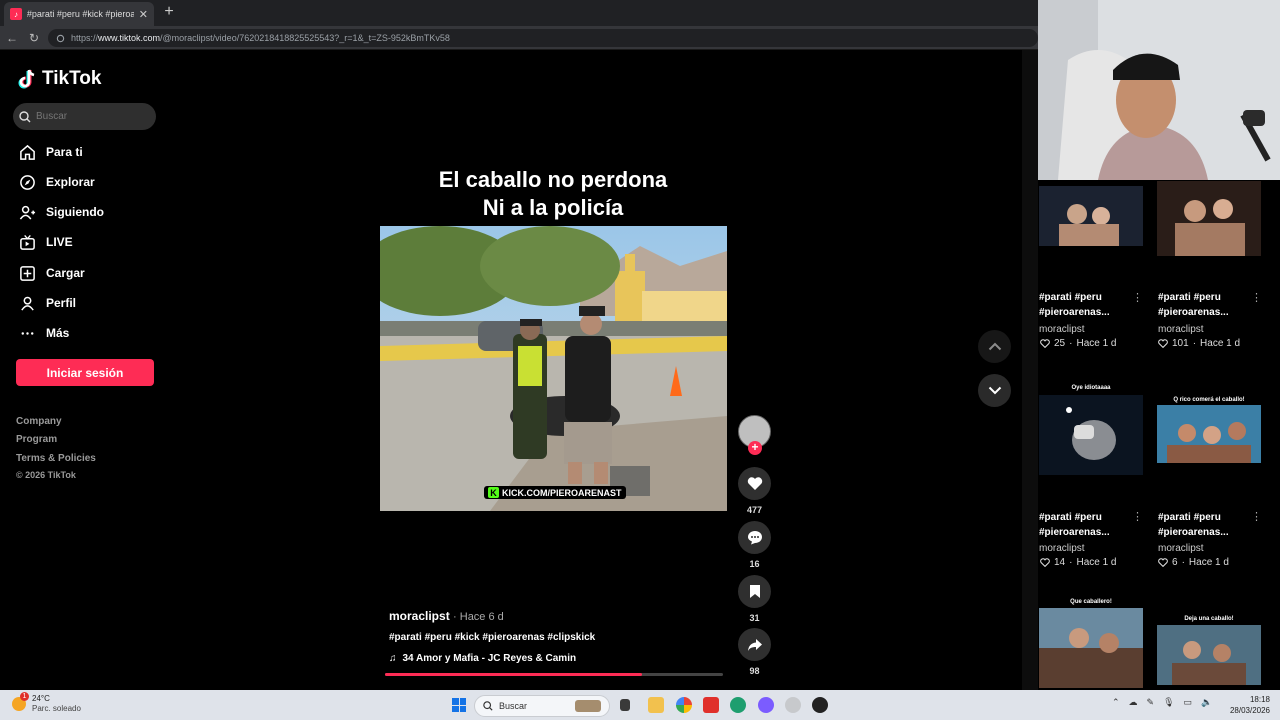 The image size is (1280, 720). Describe the element at coordinates (1168, 702) in the screenshot. I see `mic-icon: 🎙` at that location.